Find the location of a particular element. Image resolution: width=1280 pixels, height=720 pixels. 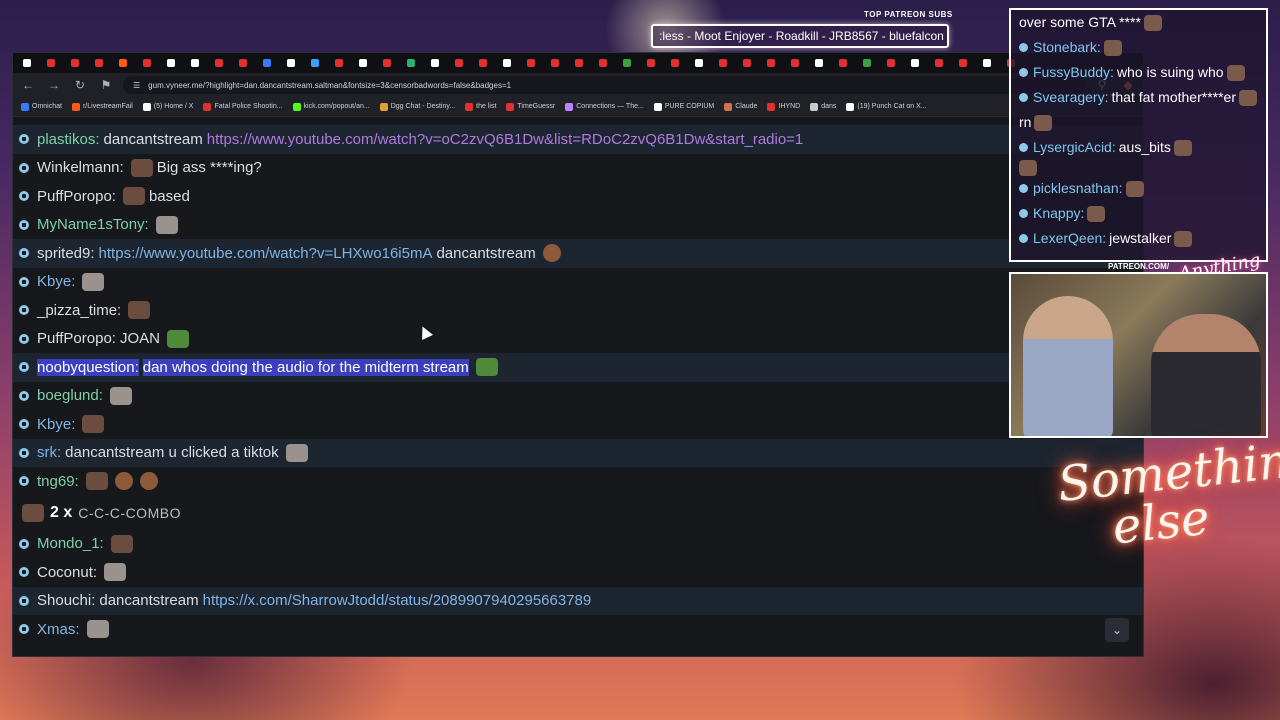

overlay-chat-username: Stonebark: is located at coordinates (1067, 47).